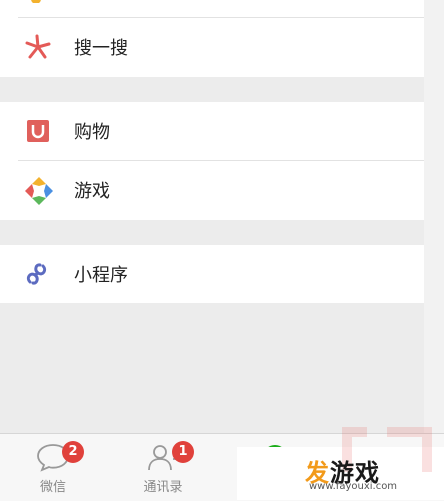  Describe the element at coordinates (52, 487) in the screenshot. I see `tab-chats-label: 微信` at that location.